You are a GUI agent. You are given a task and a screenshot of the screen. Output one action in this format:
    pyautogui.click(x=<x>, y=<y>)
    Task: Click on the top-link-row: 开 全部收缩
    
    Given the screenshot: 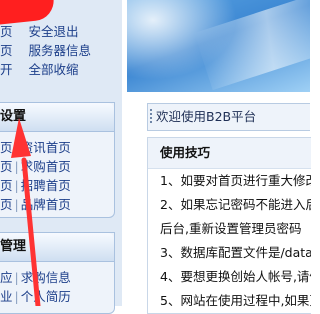 What is the action you would take?
    pyautogui.click(x=59, y=69)
    